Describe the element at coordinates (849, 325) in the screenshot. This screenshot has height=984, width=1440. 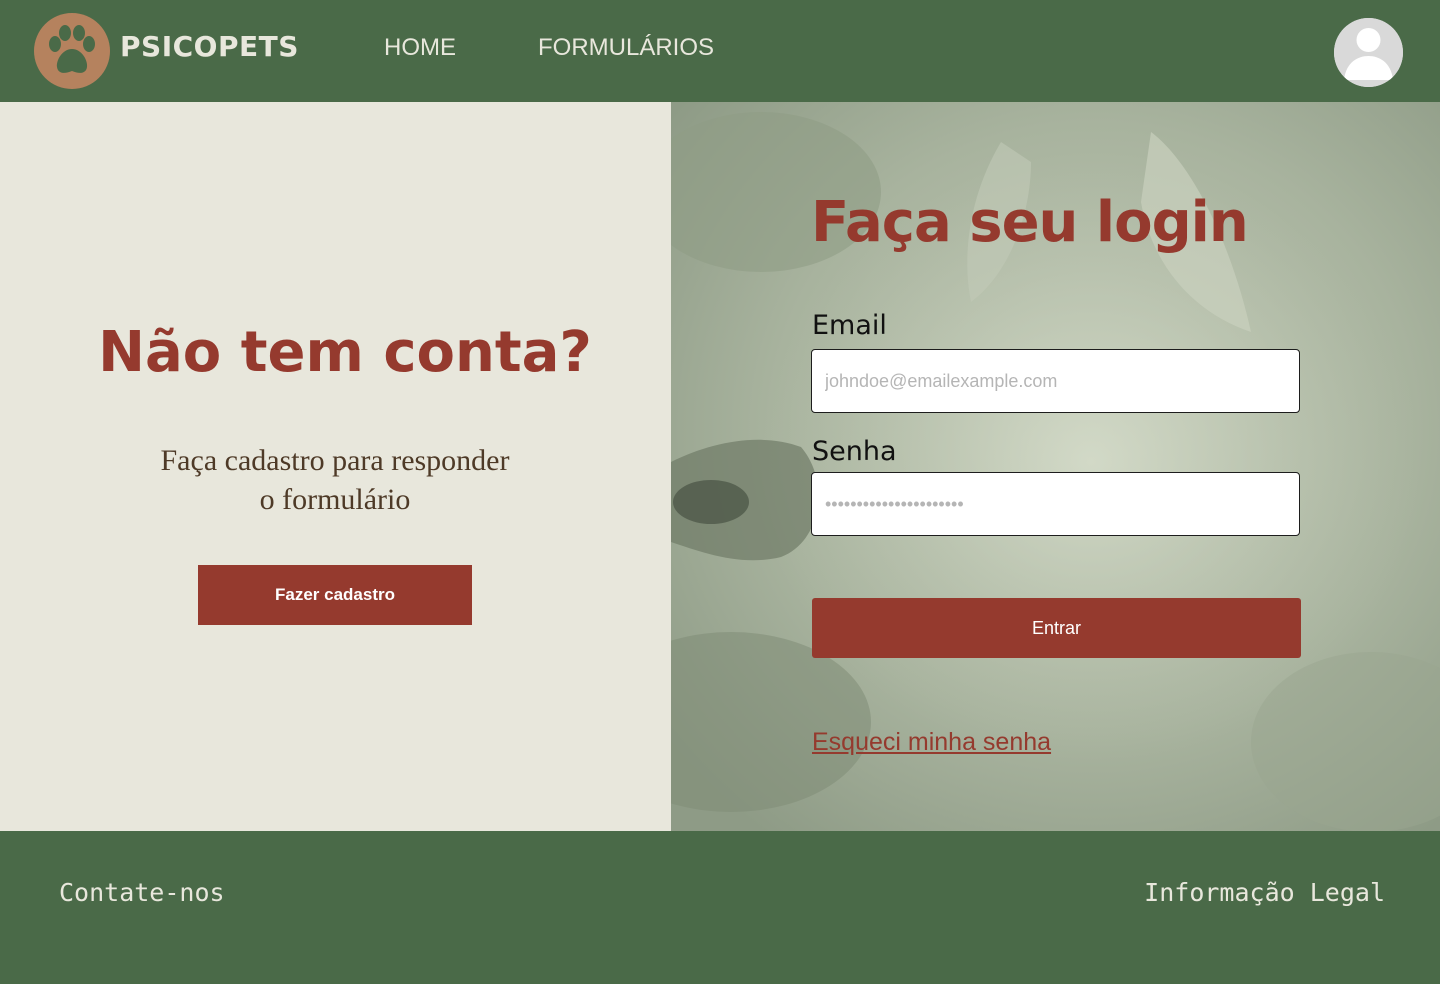
I see `email-label: Email` at that location.